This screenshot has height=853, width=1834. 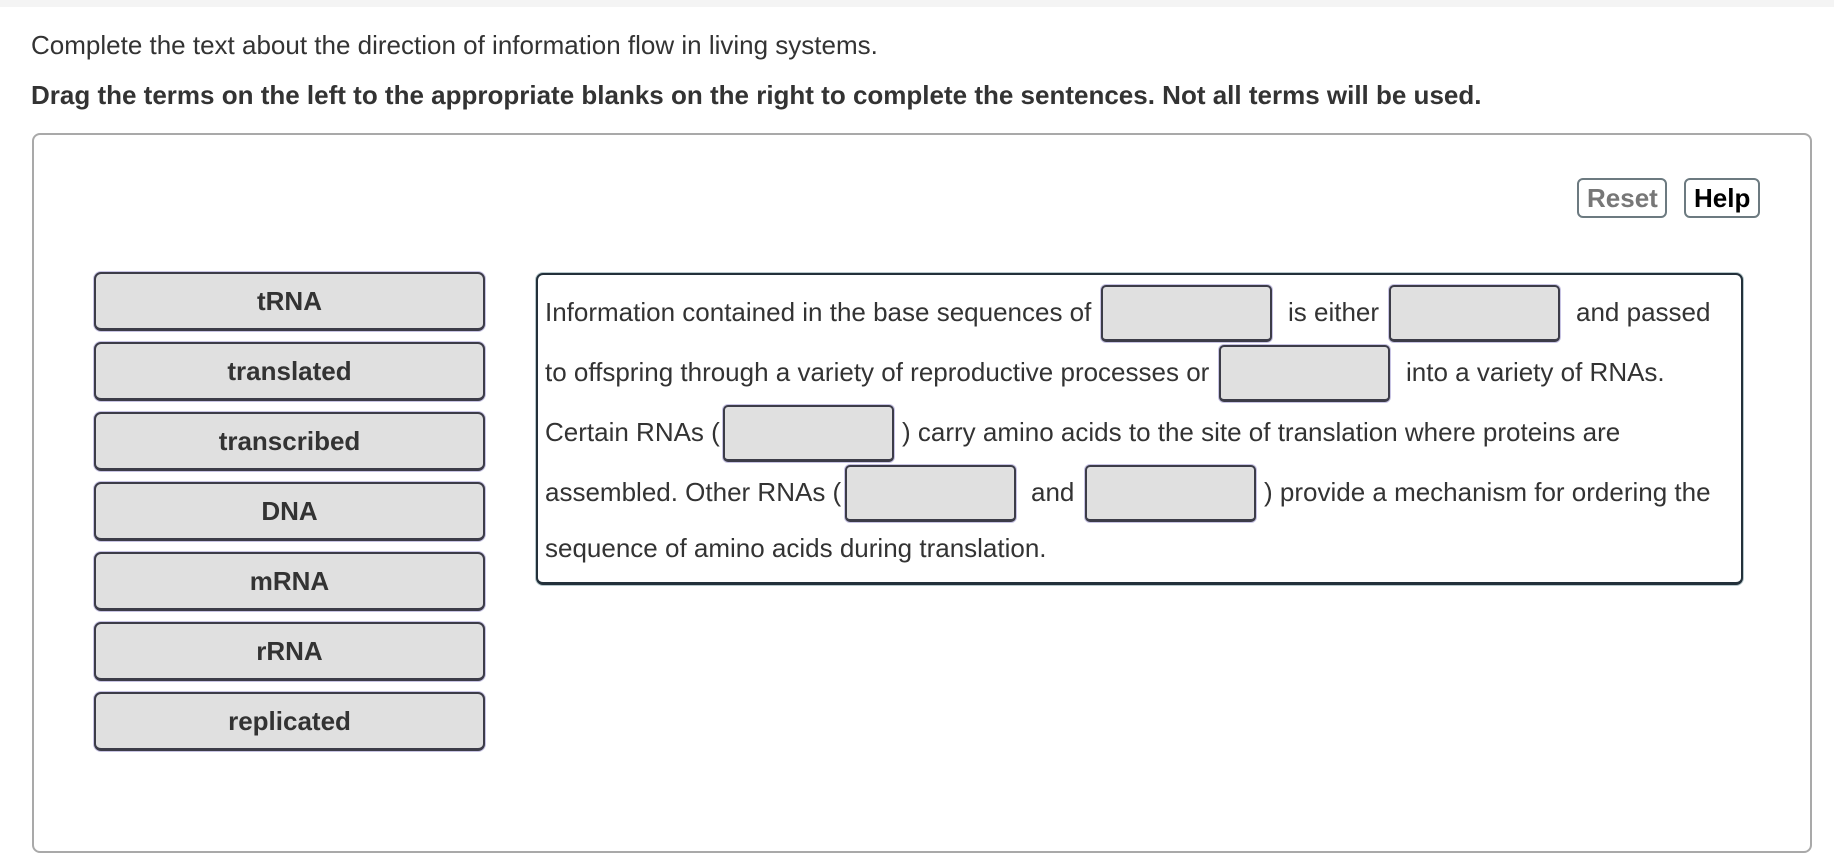 I want to click on term-tile-translated: translated, so click(x=289, y=371).